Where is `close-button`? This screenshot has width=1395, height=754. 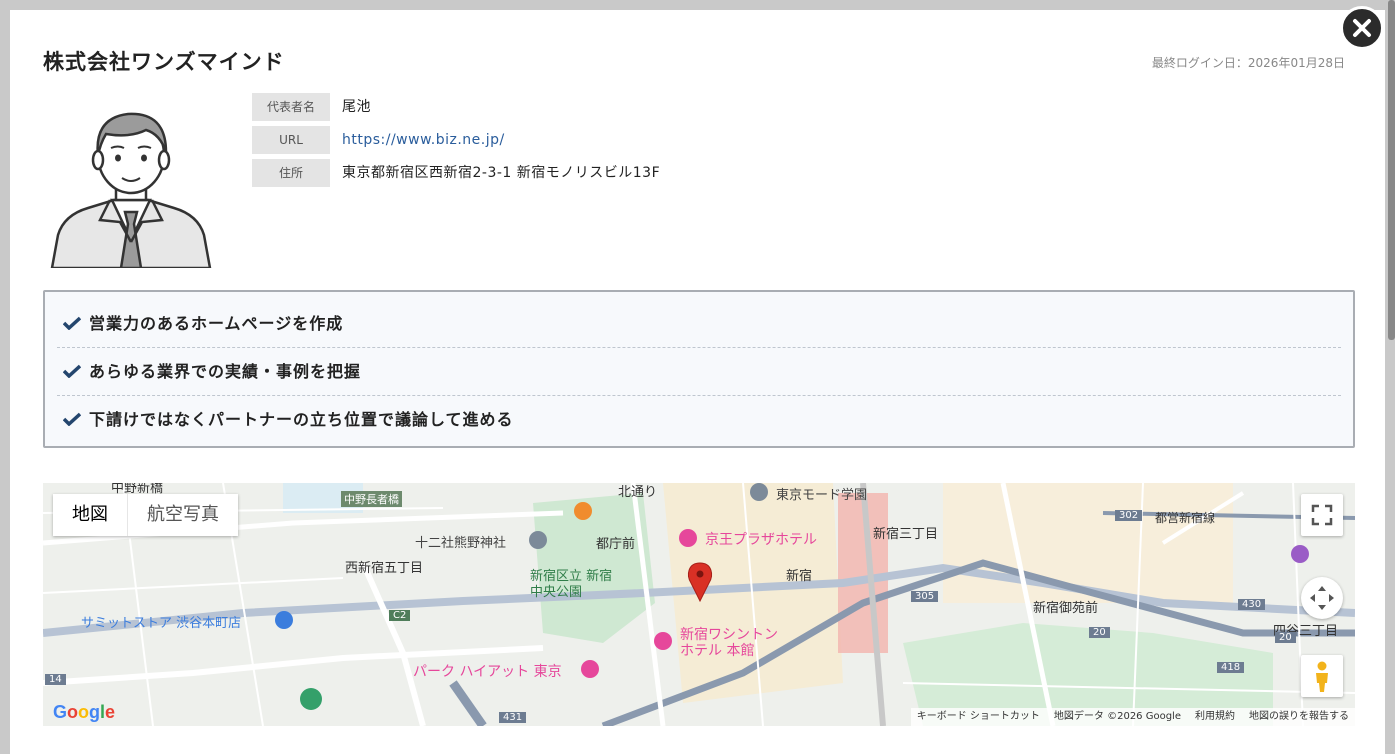 close-button is located at coordinates (1362, 28).